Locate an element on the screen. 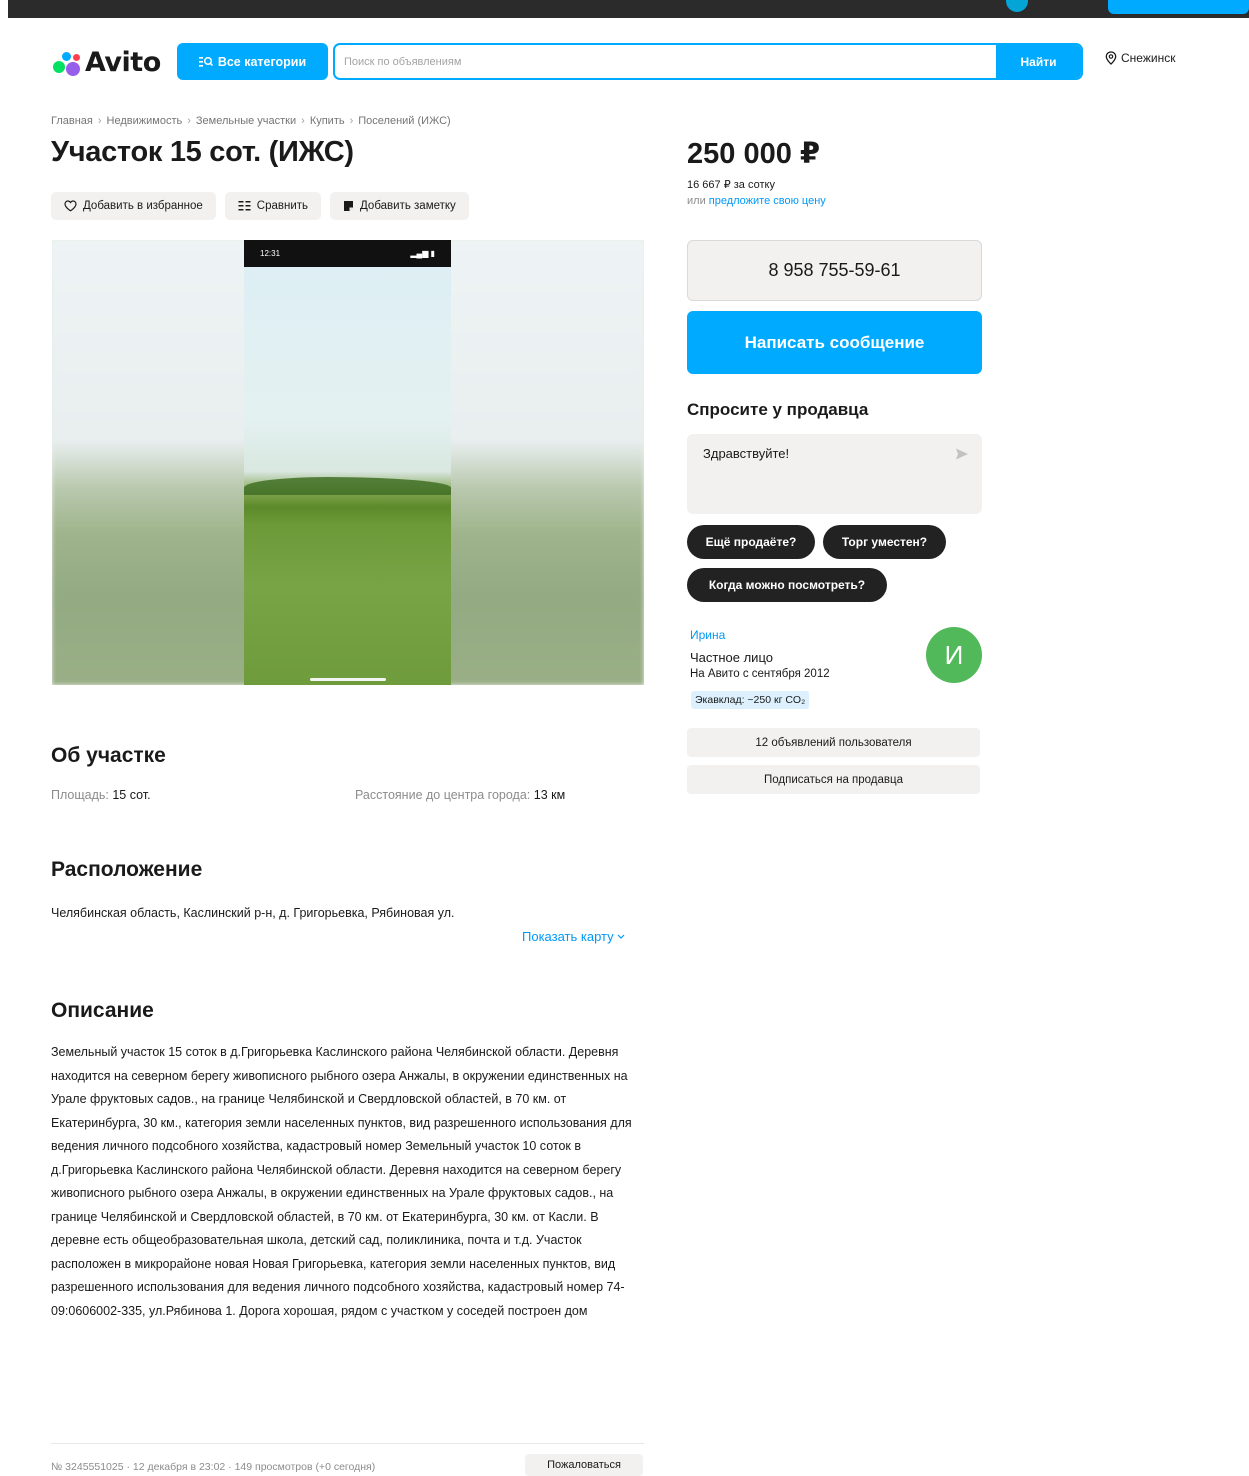 This screenshot has width=1249, height=1476. price: 250 000 ₽ is located at coordinates (754, 154).